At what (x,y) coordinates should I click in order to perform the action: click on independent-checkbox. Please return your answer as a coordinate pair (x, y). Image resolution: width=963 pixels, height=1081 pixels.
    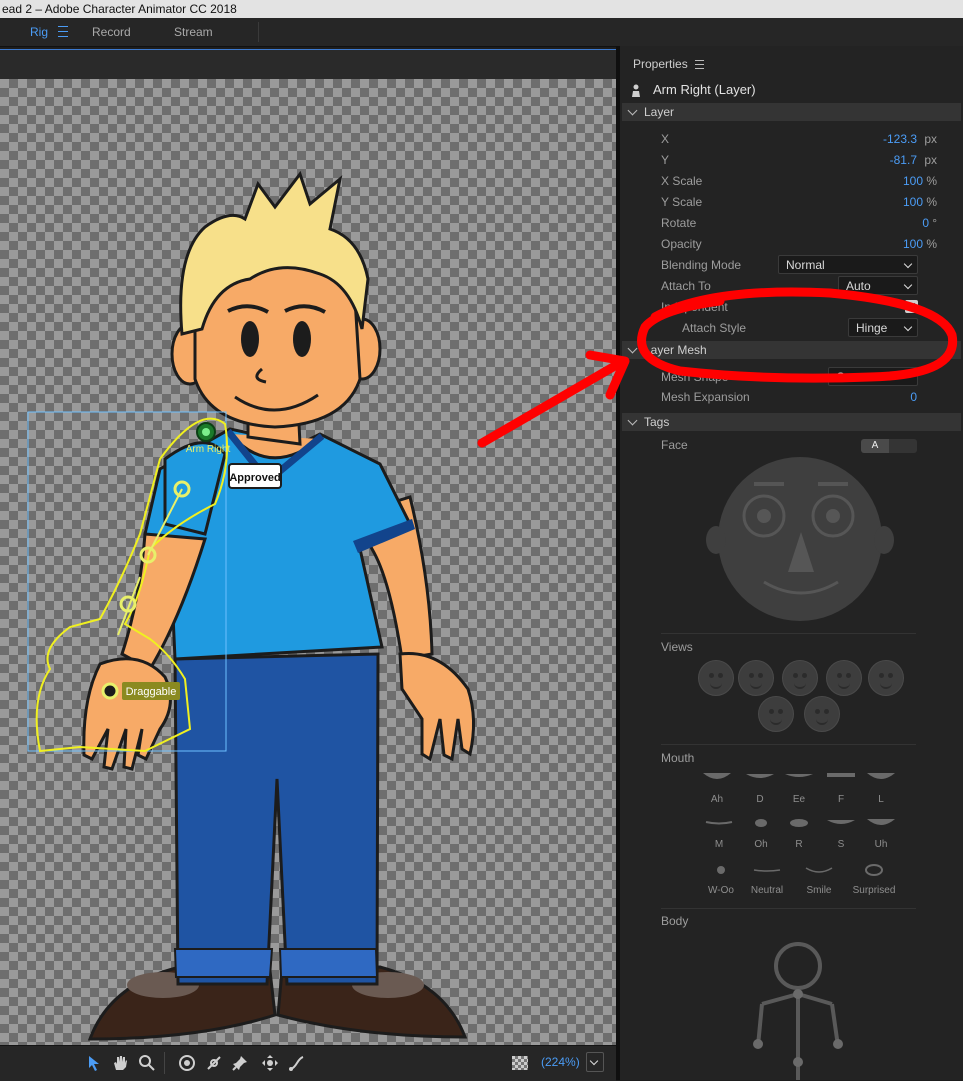
    Looking at the image, I should click on (911, 306).